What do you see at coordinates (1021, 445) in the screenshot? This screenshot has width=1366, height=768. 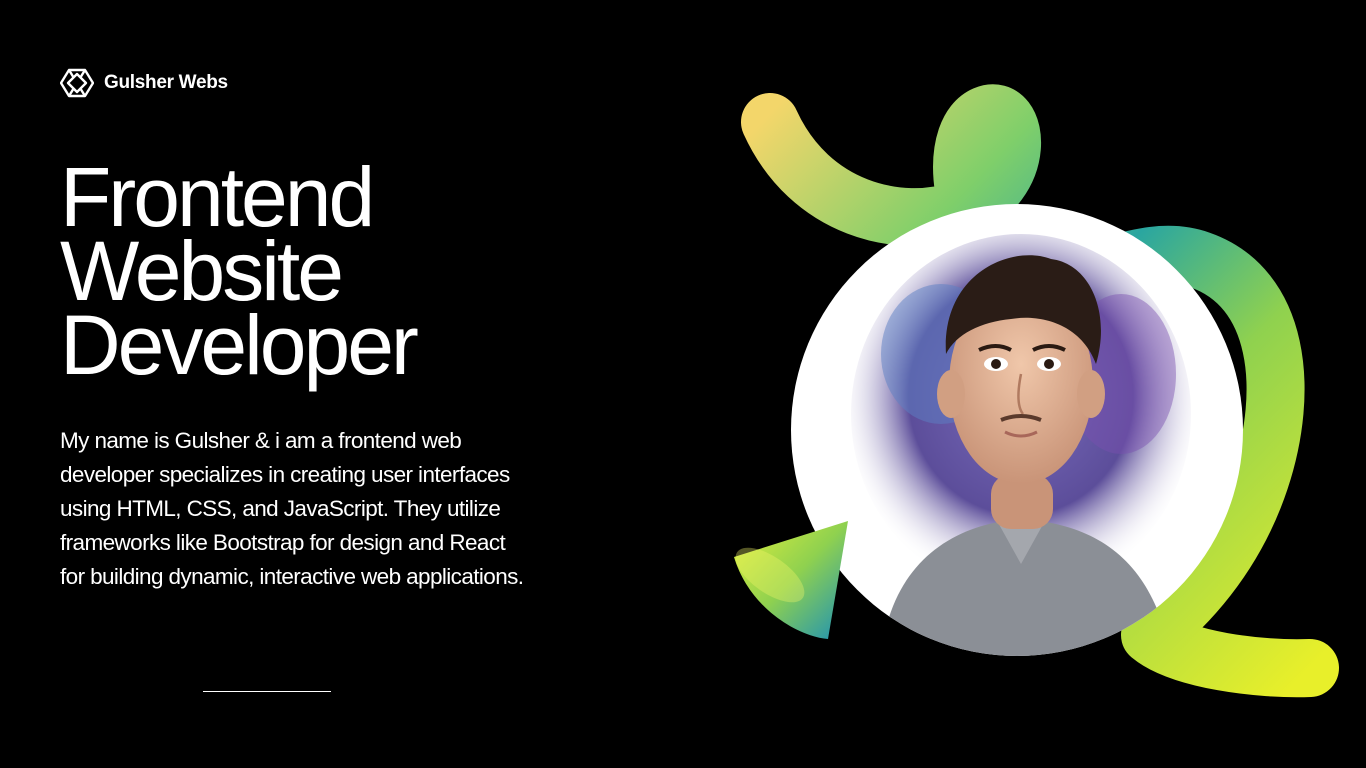 I see `portrait-illustration` at bounding box center [1021, 445].